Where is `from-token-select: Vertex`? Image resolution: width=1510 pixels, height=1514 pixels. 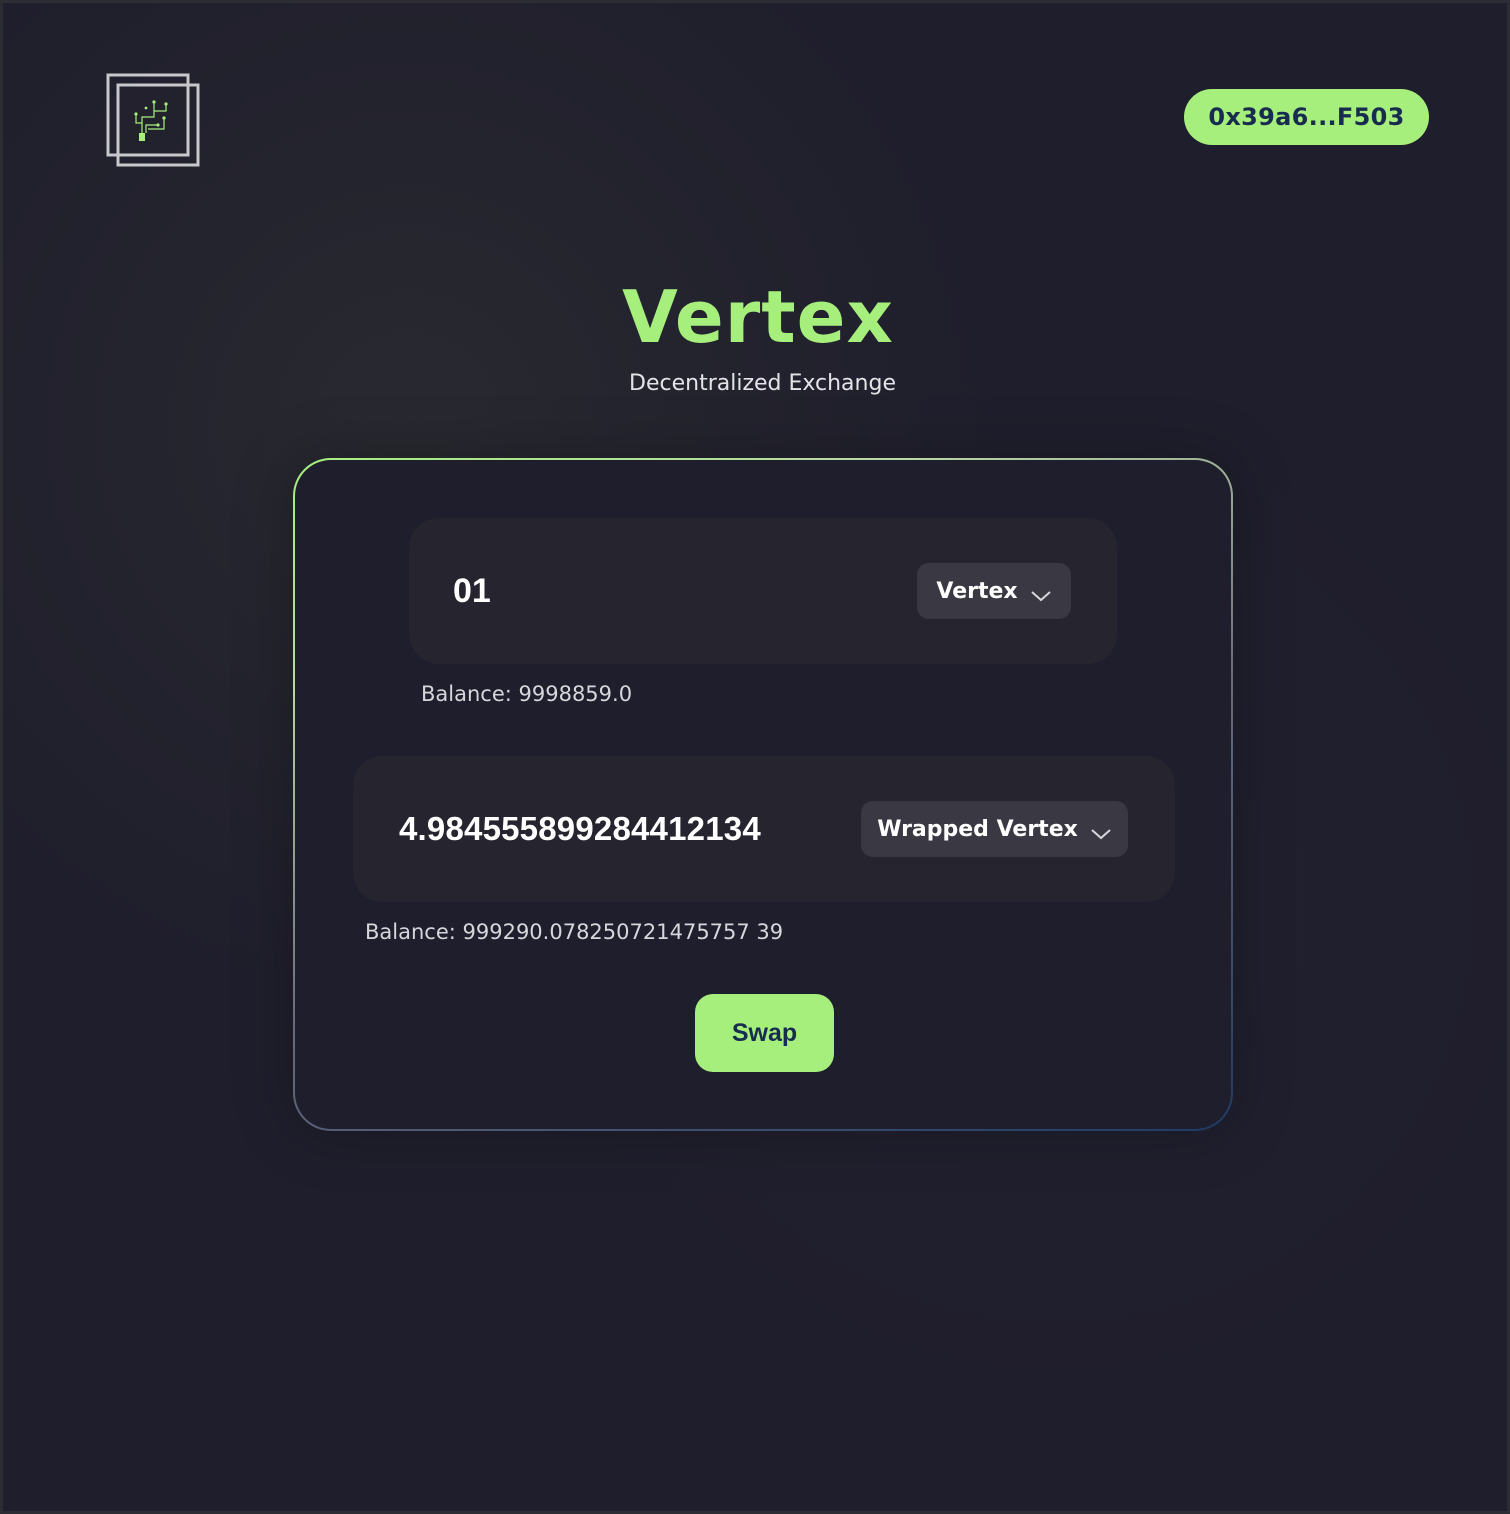
from-token-select: Vertex is located at coordinates (994, 591).